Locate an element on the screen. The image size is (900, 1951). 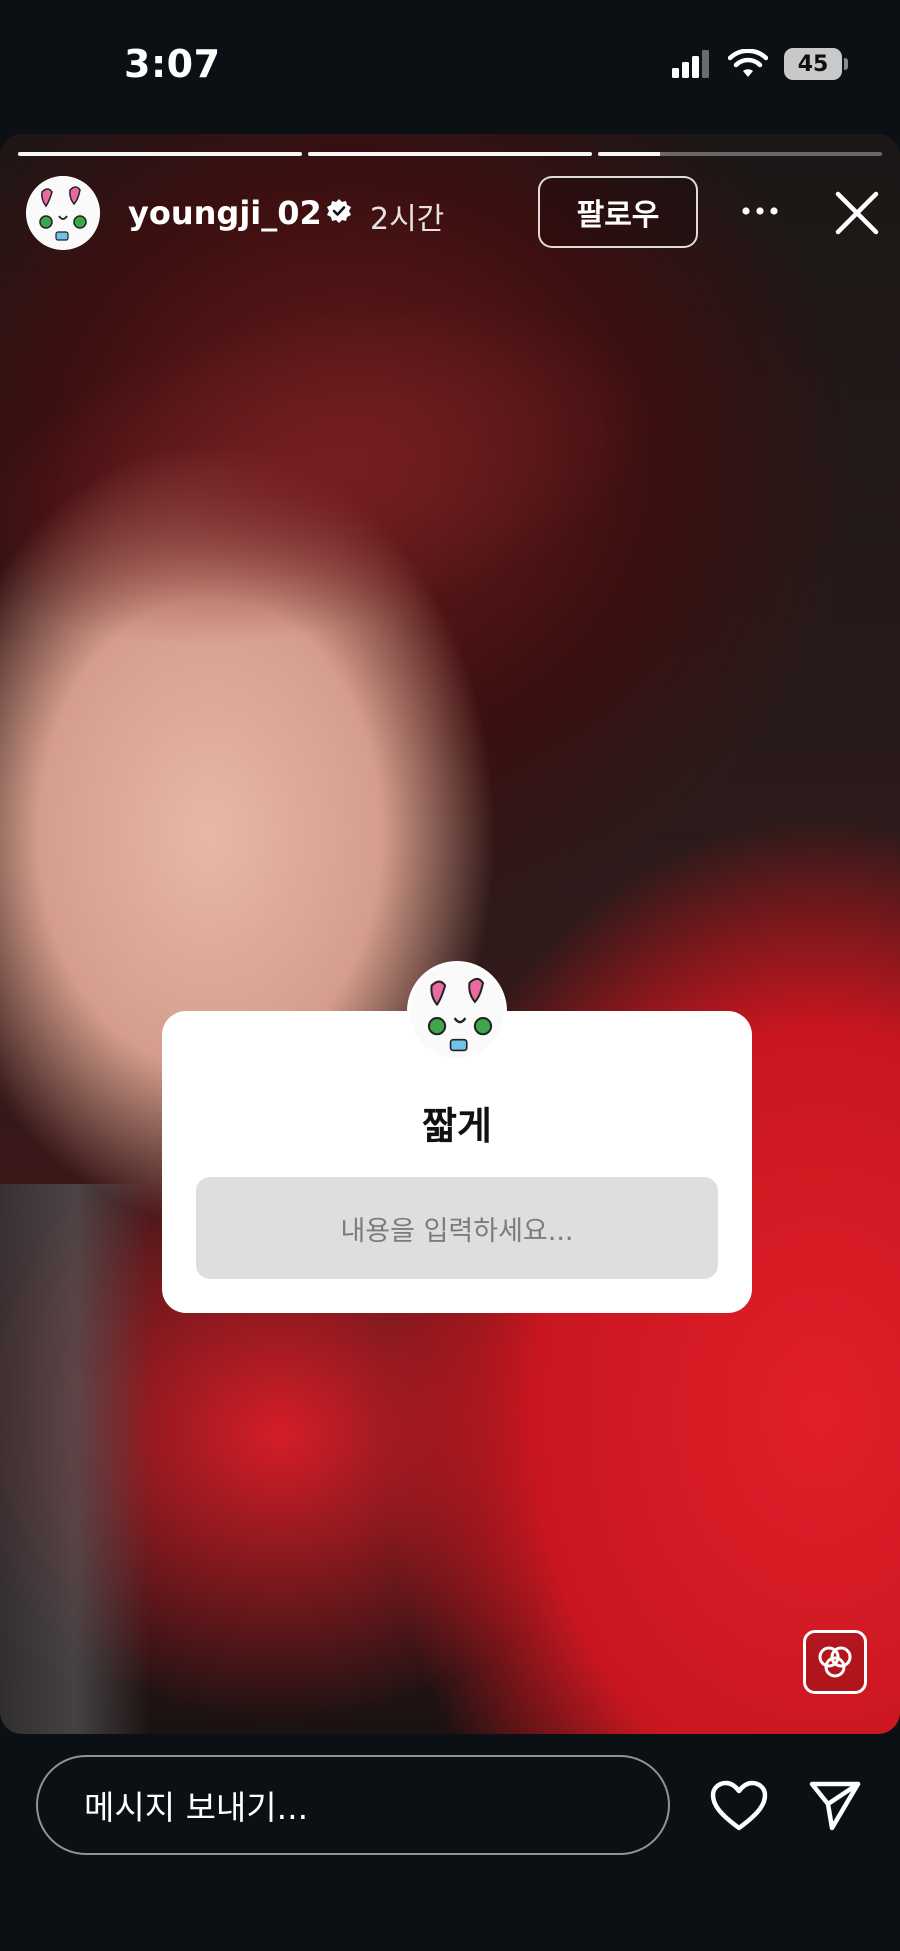
follow-button: 팔로우 is located at coordinates (618, 212).